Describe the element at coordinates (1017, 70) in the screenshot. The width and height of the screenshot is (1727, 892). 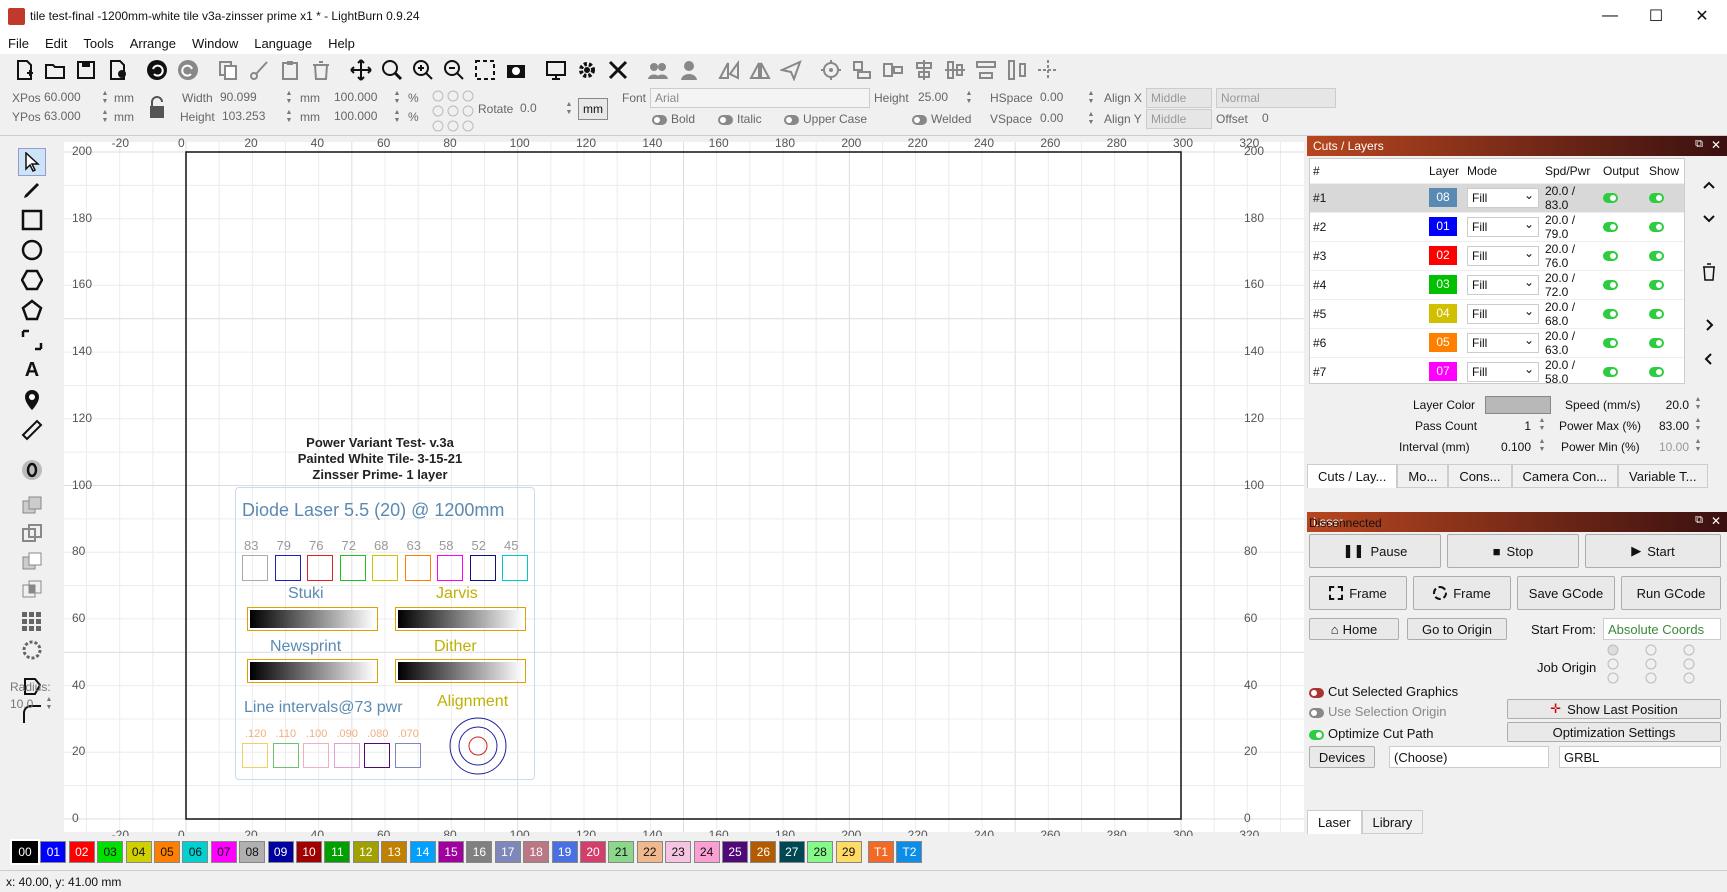
I see `distribute-v-icon` at that location.